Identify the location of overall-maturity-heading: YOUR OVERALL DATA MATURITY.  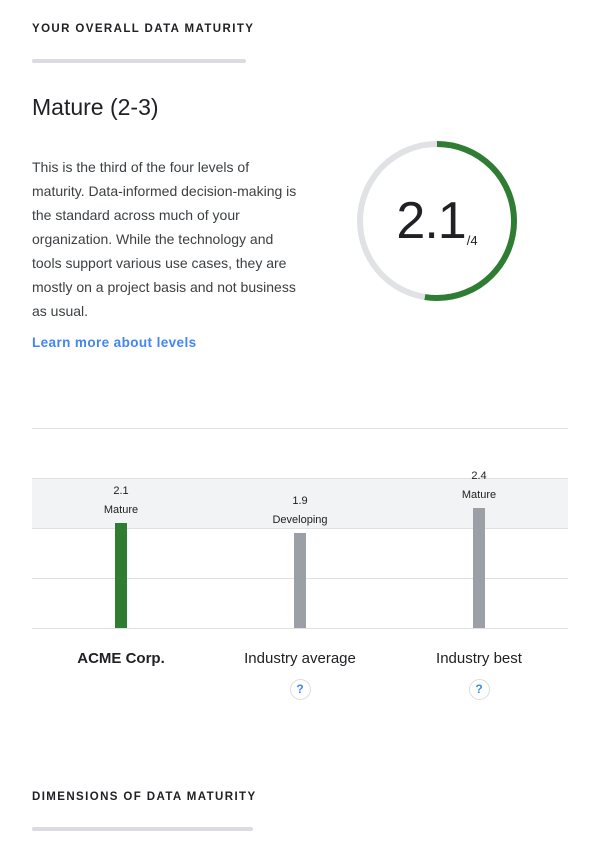
(143, 29).